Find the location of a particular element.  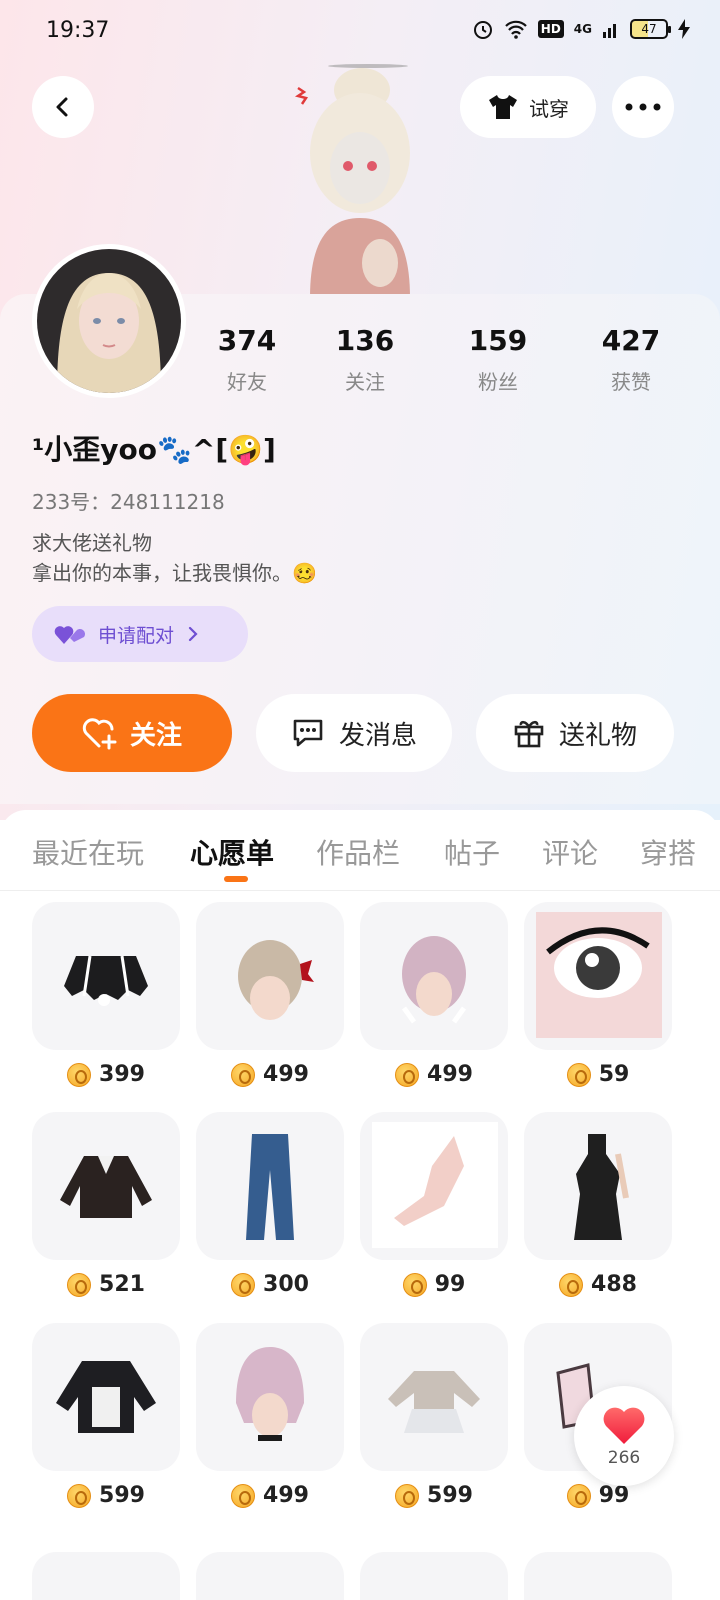

wishlist-item: 99 is located at coordinates (434, 1212).